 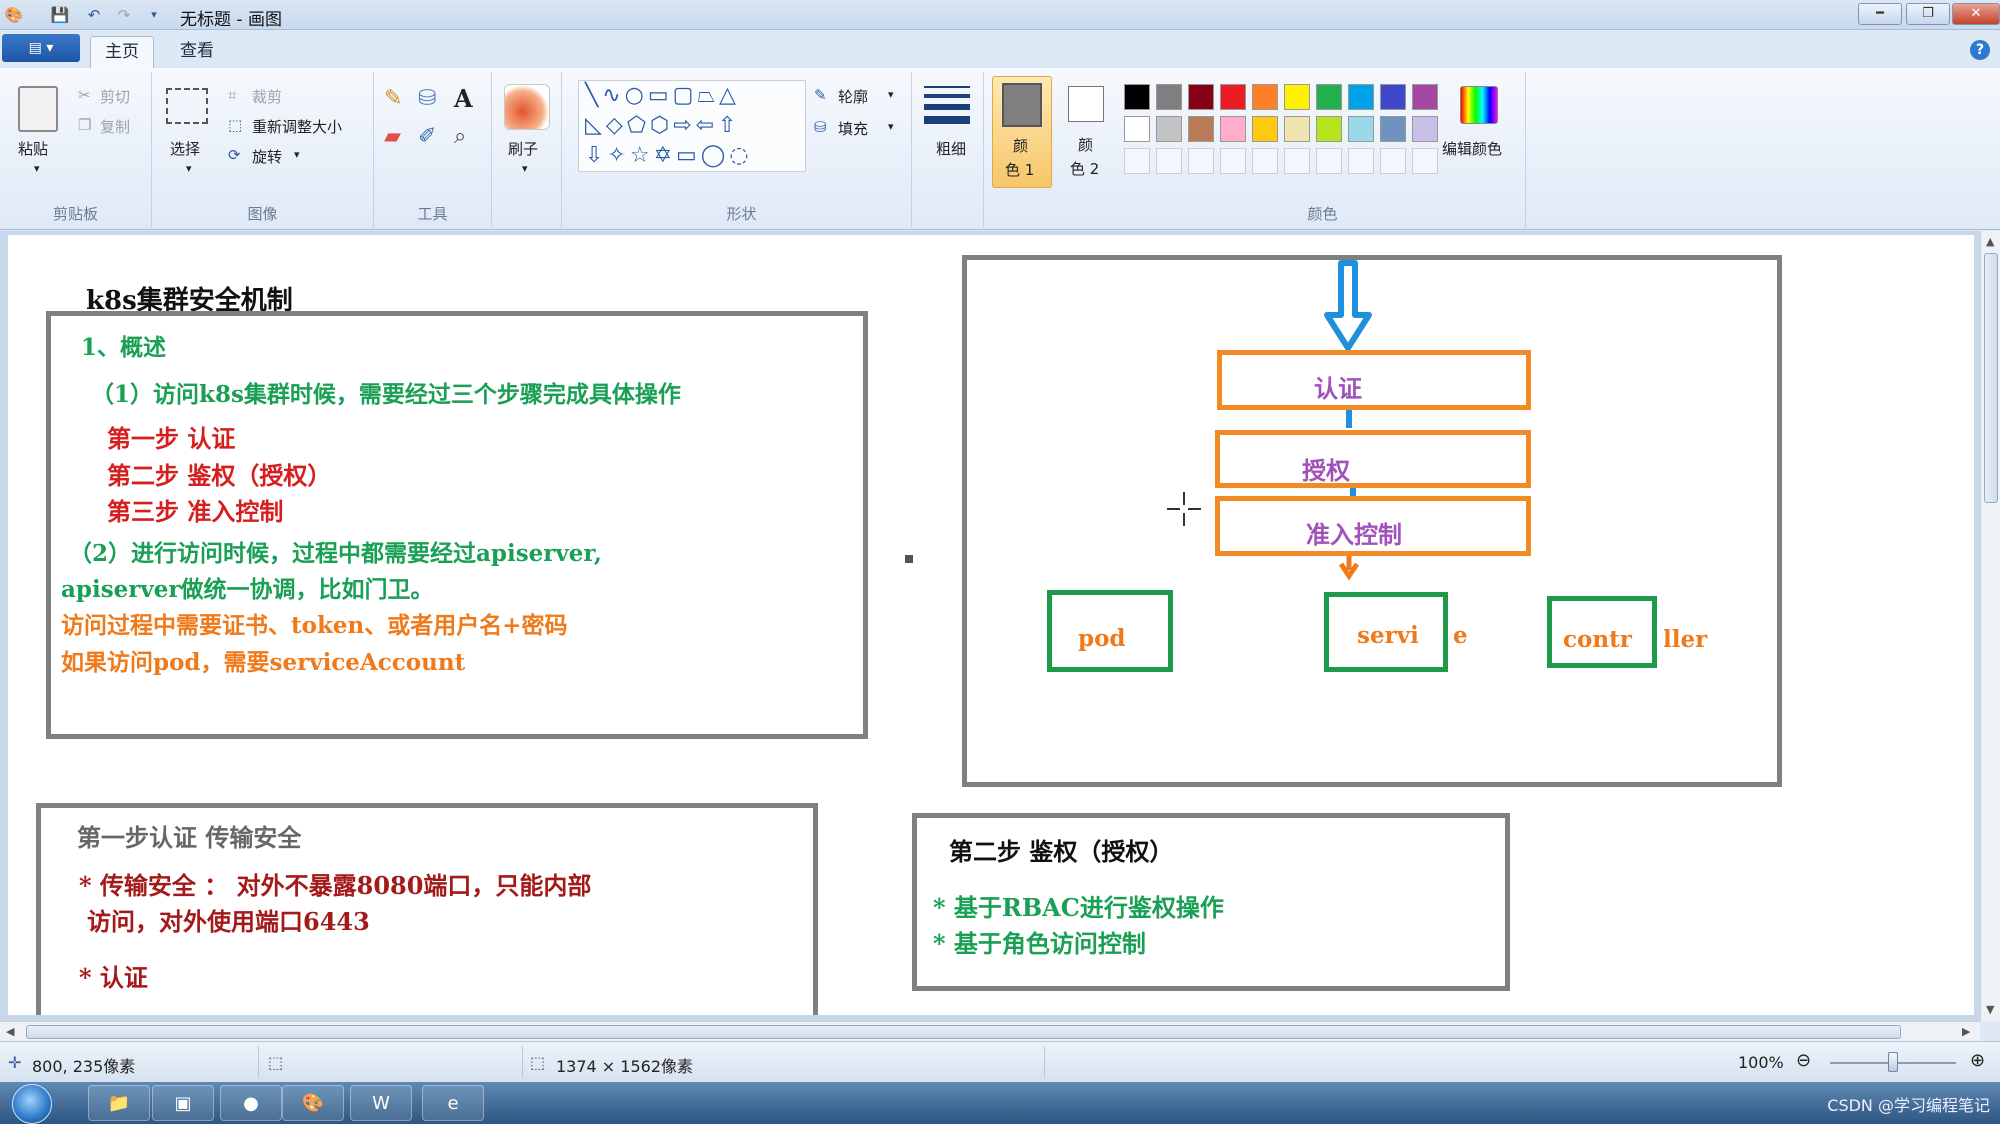 What do you see at coordinates (1803, 1060) in the screenshot?
I see `zoom-out-icon: ⊖` at bounding box center [1803, 1060].